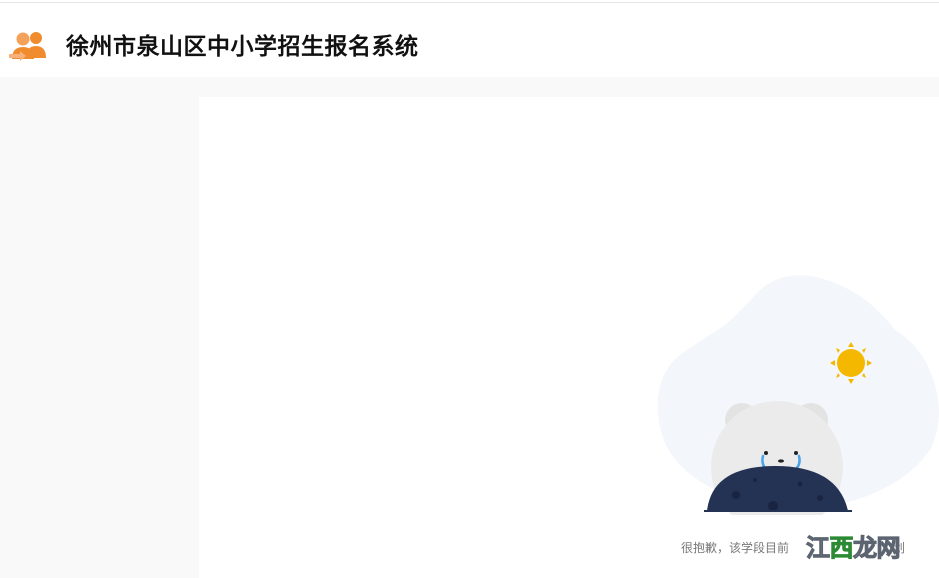  What do you see at coordinates (28, 46) in the screenshot?
I see `users-group-icon` at bounding box center [28, 46].